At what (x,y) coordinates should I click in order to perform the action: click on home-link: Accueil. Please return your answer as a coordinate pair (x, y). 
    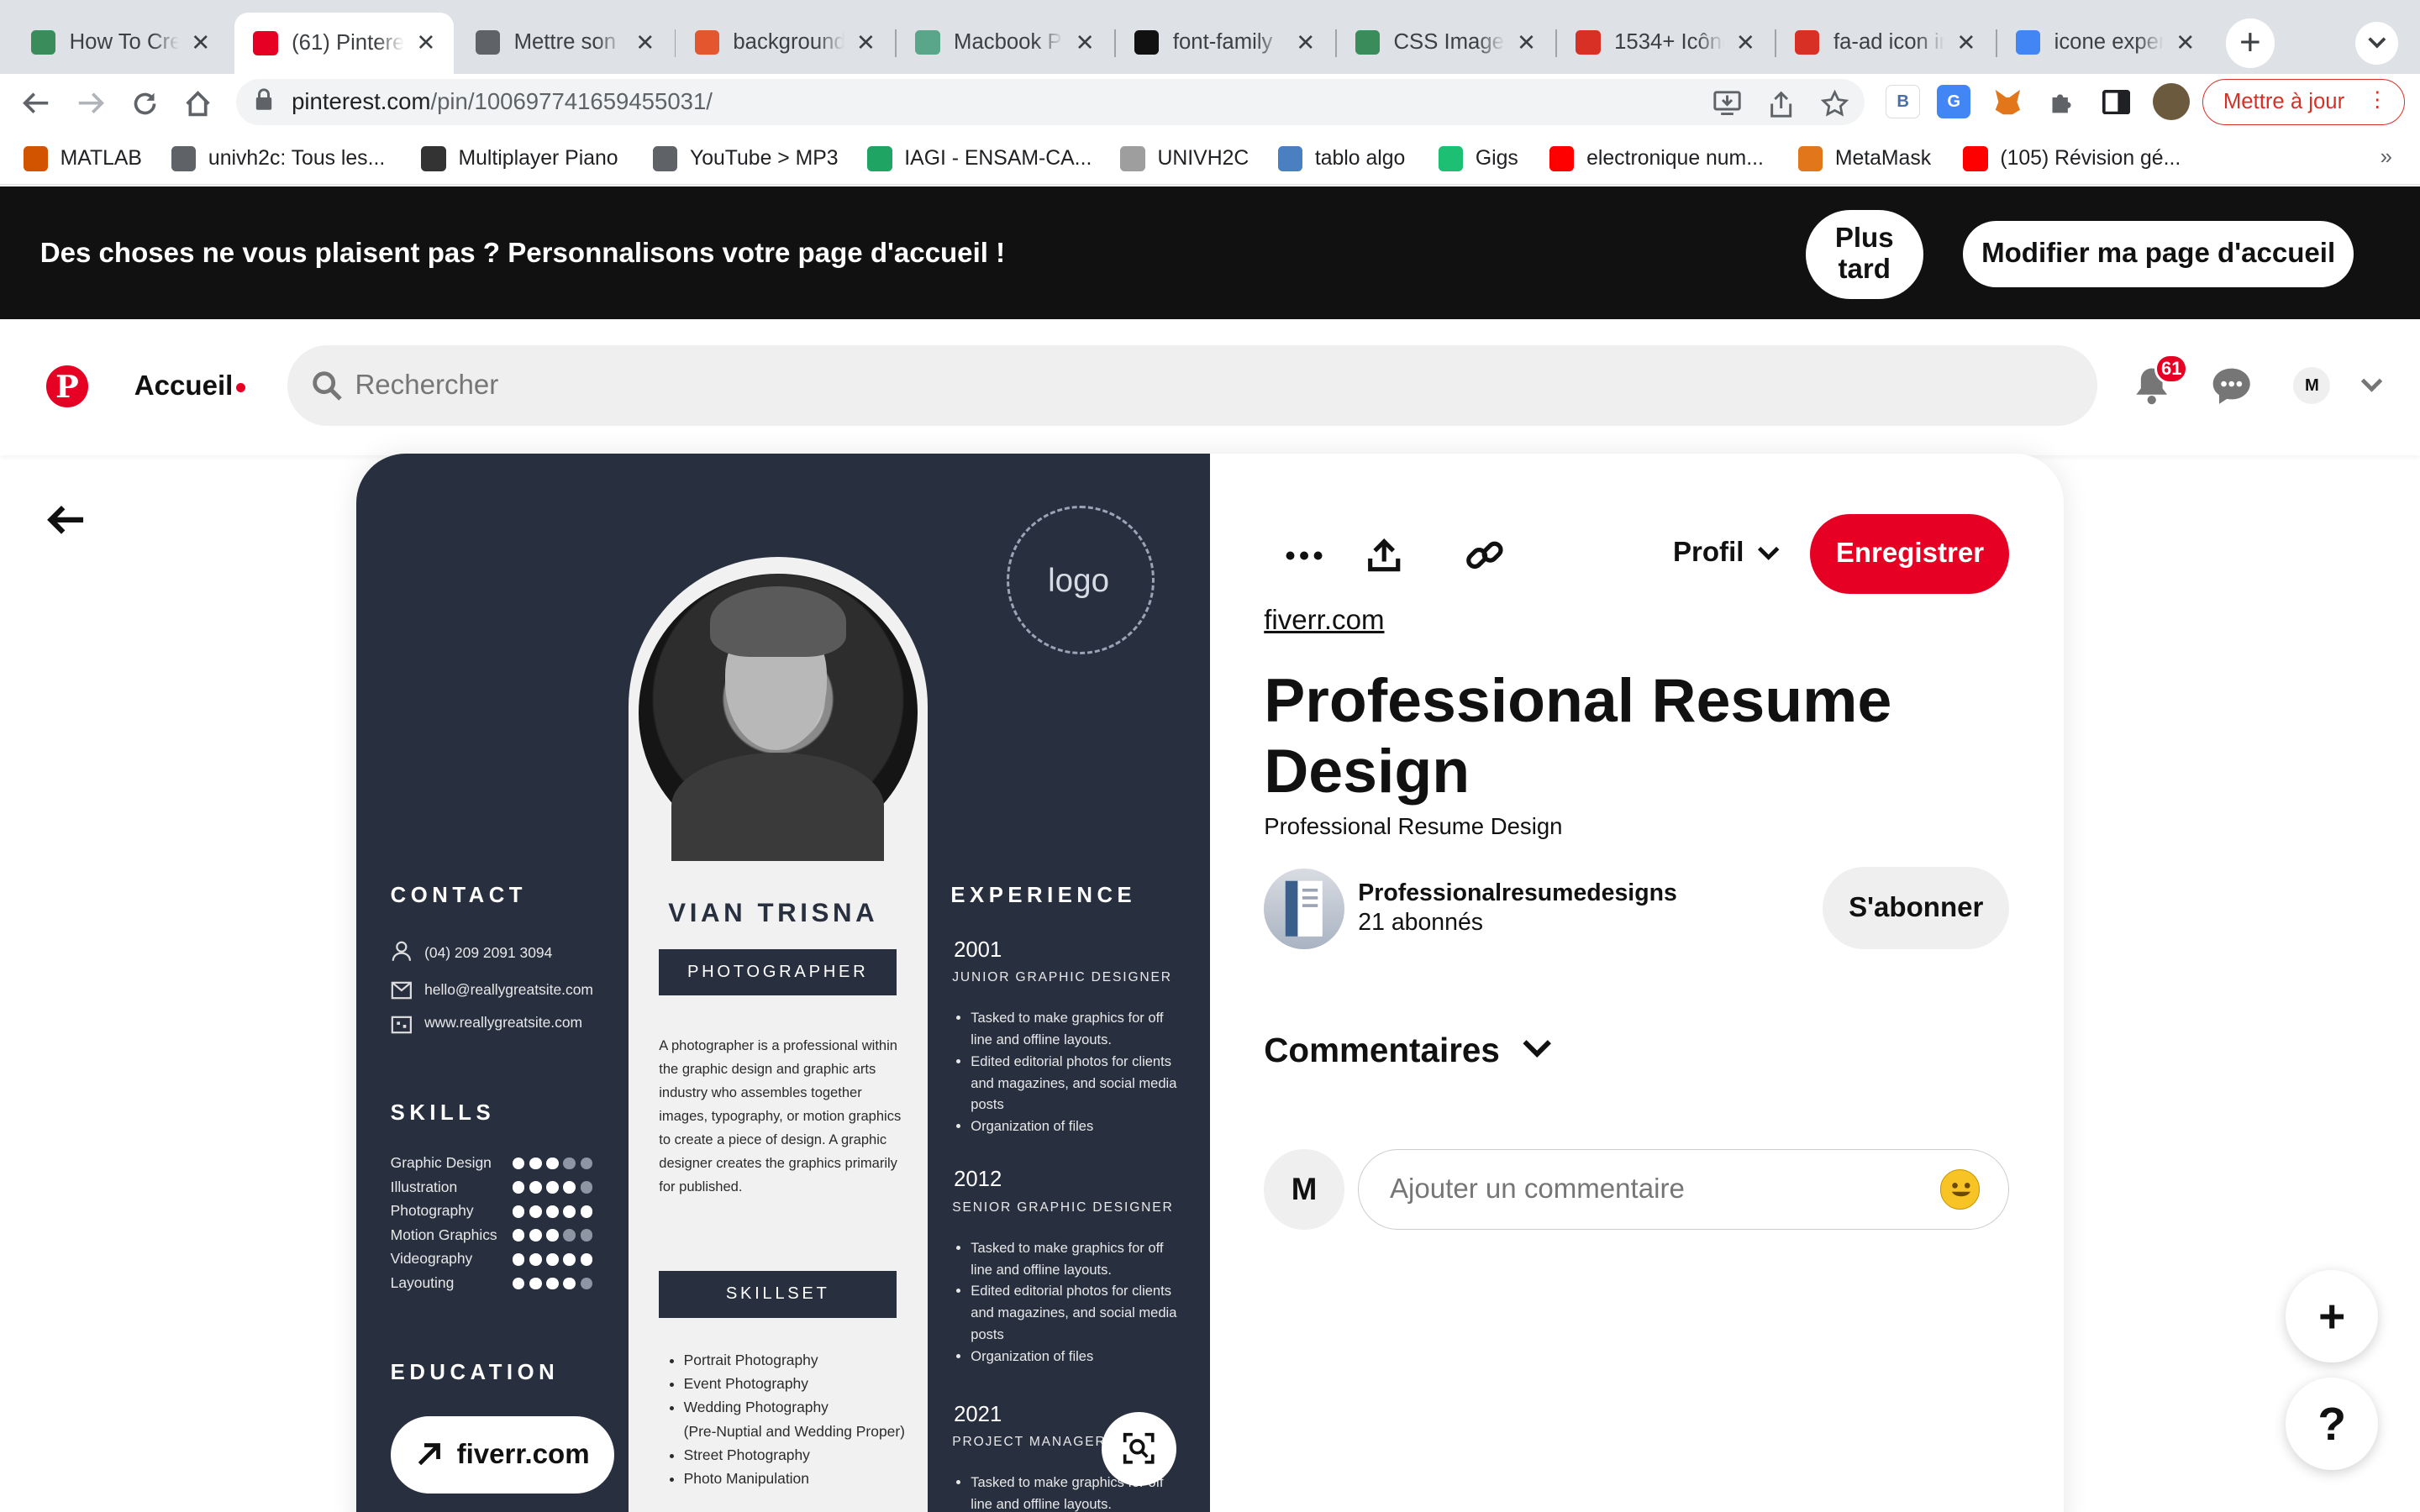
    Looking at the image, I should click on (184, 386).